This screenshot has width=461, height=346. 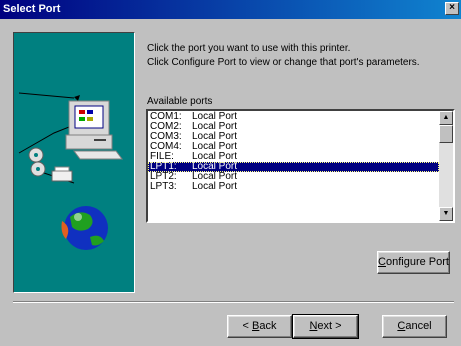 What do you see at coordinates (414, 326) in the screenshot?
I see `cancel-button: Cancel` at bounding box center [414, 326].